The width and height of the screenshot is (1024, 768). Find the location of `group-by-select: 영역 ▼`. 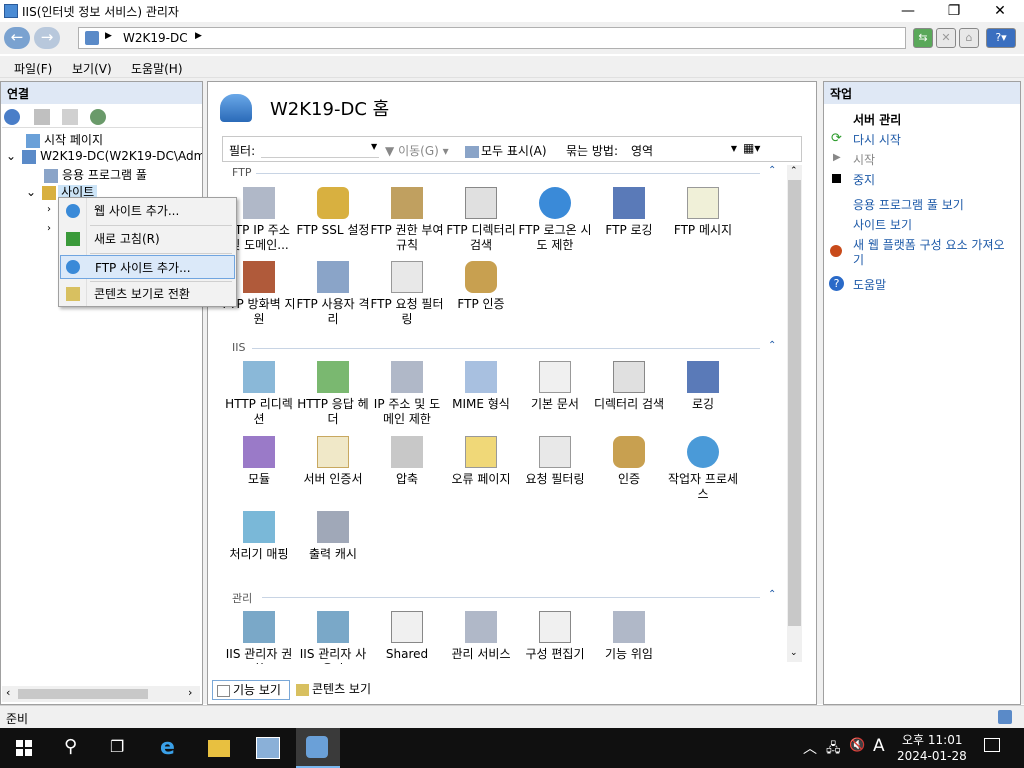

group-by-select: 영역 ▼ is located at coordinates (683, 149).